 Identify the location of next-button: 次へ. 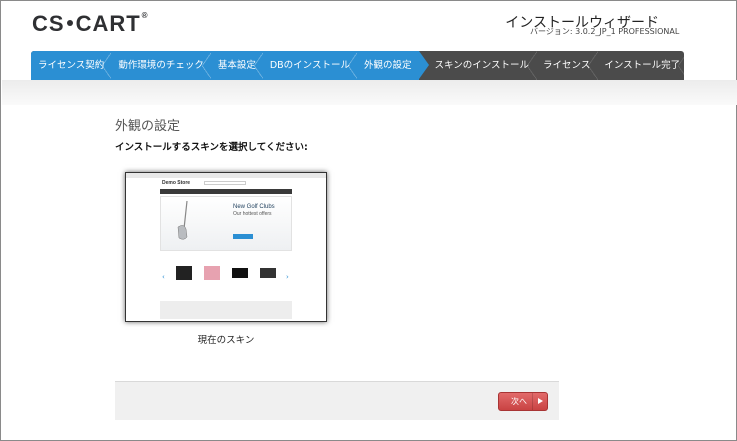
(523, 401).